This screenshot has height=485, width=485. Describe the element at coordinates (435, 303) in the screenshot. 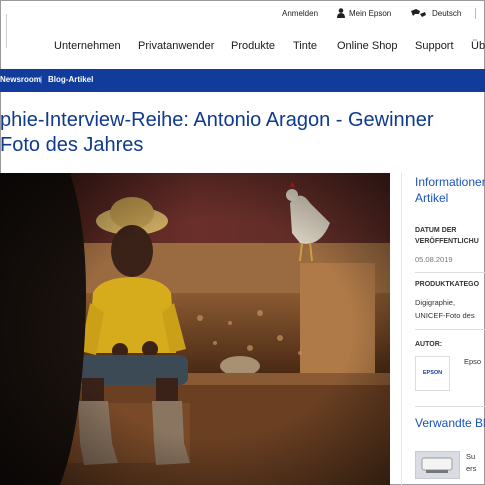

I see `category-link-digigraphie: Digigraphie,` at that location.